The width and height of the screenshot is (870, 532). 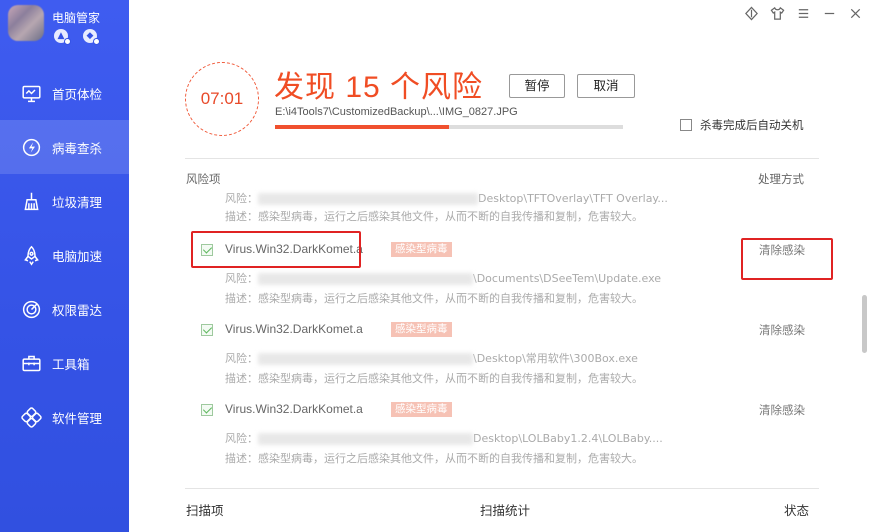 I want to click on apps-icon, so click(x=31, y=417).